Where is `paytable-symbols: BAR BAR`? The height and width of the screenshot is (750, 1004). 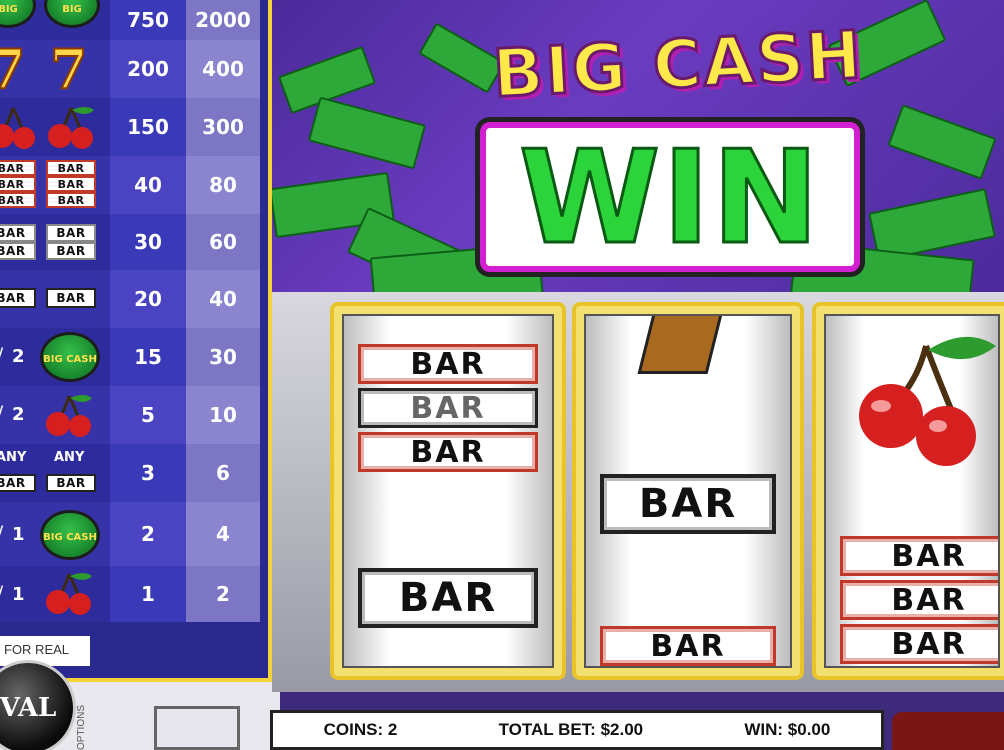
paytable-symbols: BAR BAR is located at coordinates (55, 299).